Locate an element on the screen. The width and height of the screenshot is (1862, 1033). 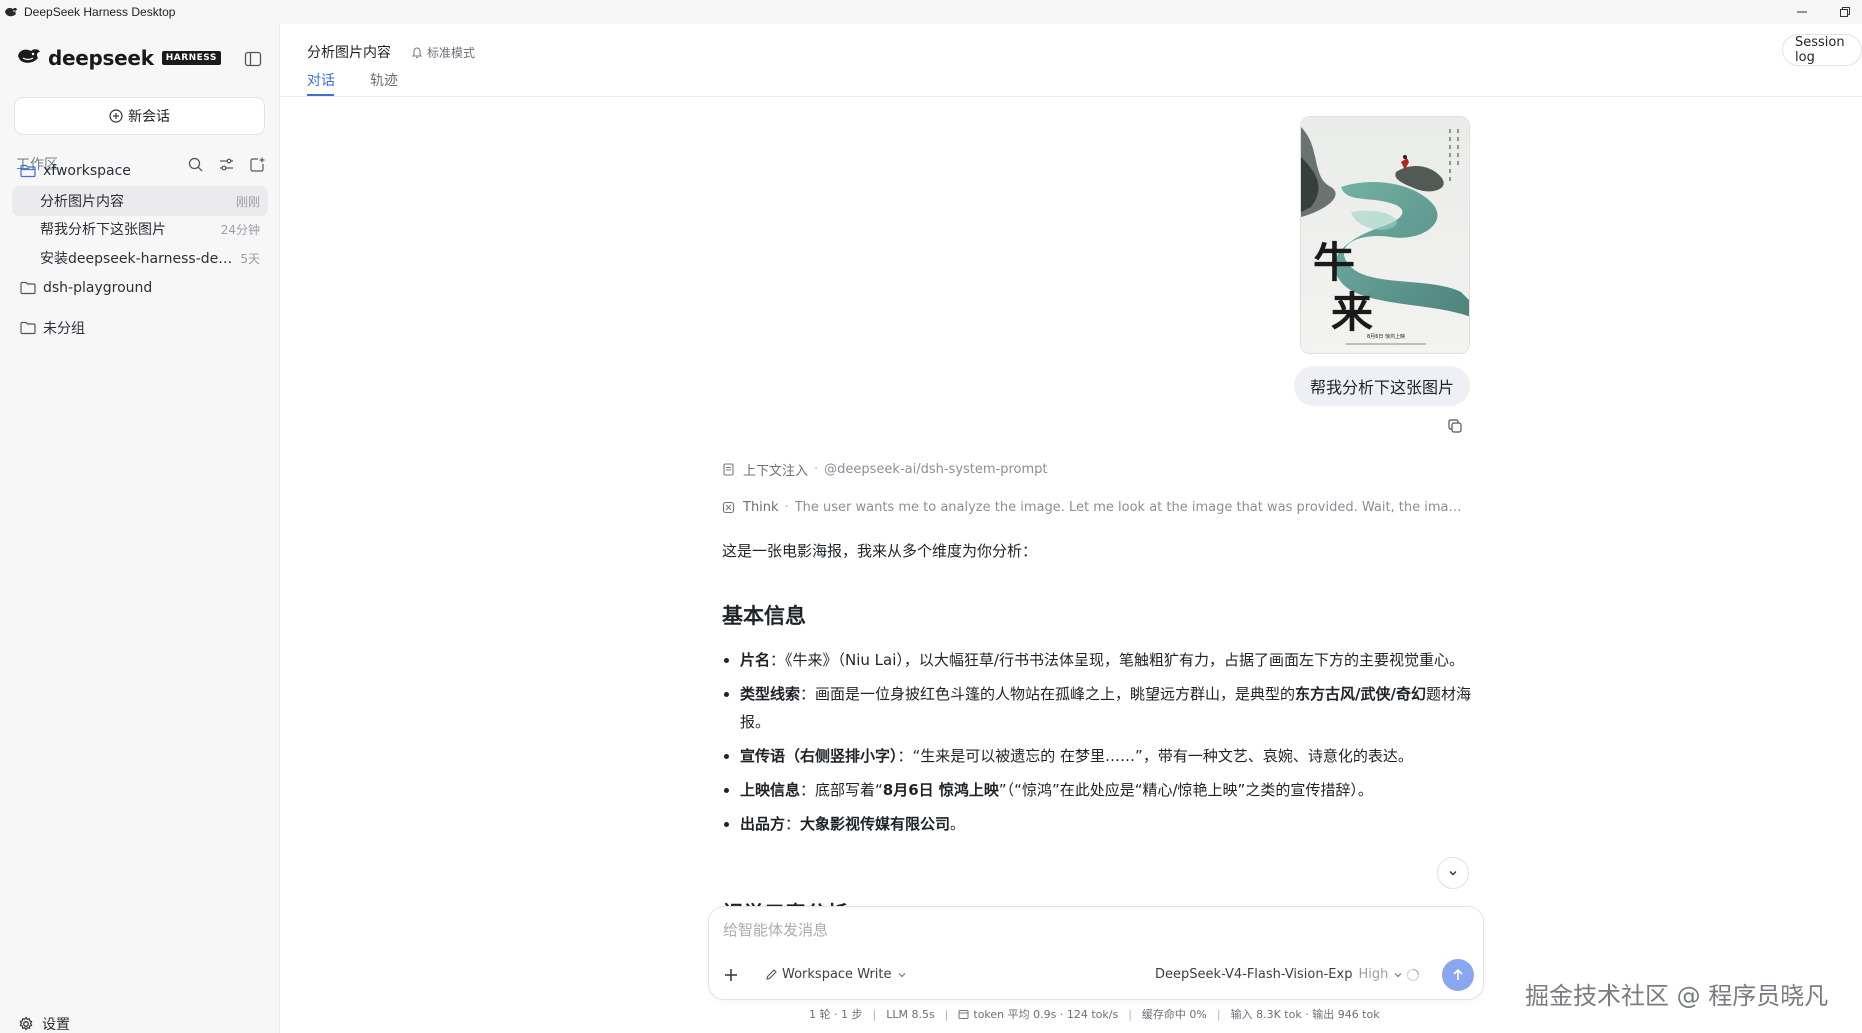
bullet-text: ：画面是一位身披红色斗篷的人物站在孤峰之上，眺望远方群山，是典型的 is located at coordinates (1048, 694).